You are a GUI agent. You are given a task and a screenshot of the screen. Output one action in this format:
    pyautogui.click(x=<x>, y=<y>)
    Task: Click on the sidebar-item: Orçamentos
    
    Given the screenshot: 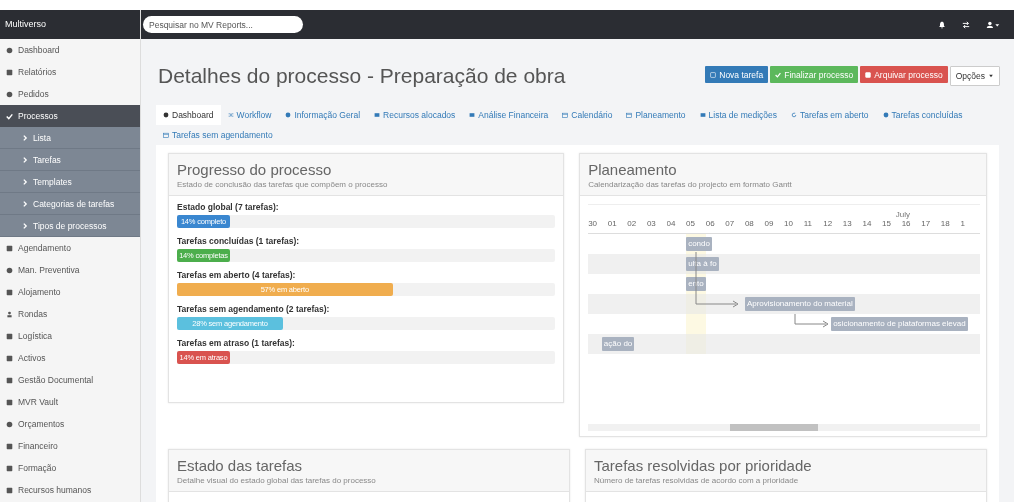 What is the action you would take?
    pyautogui.click(x=70, y=424)
    